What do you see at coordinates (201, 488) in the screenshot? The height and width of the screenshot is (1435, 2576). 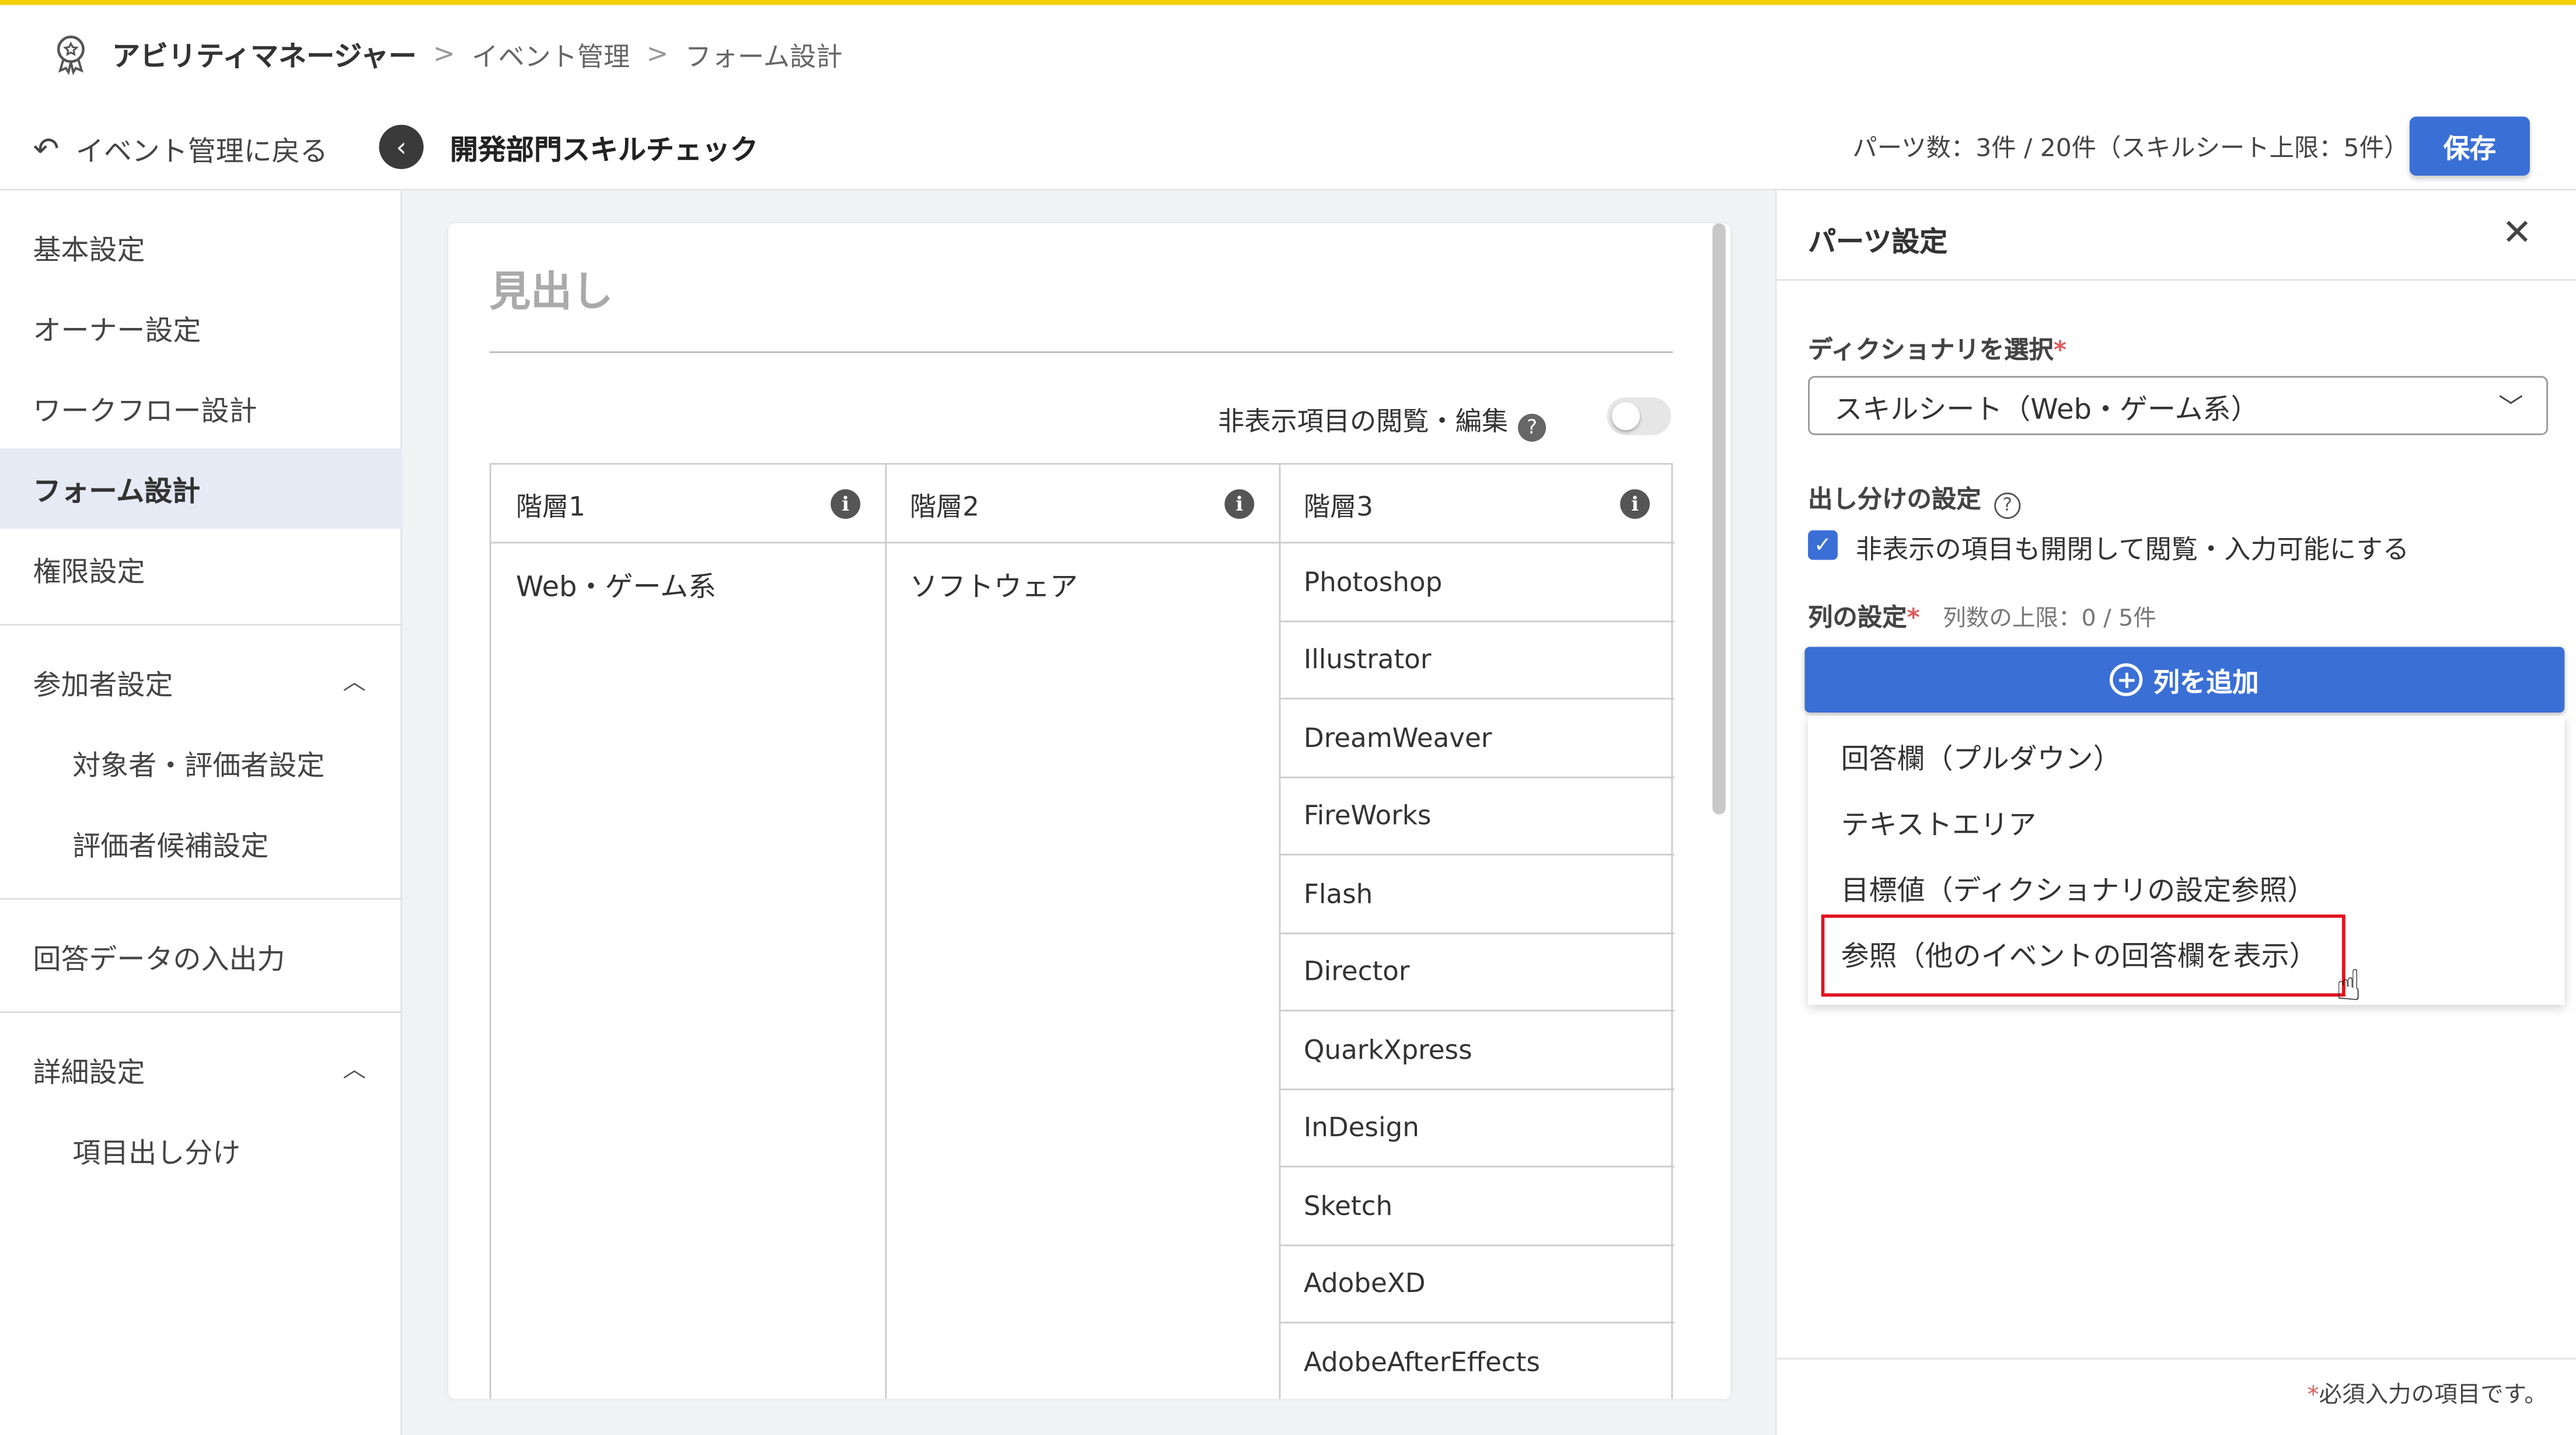 I see `sidebar-item-form-design: フォーム設計` at bounding box center [201, 488].